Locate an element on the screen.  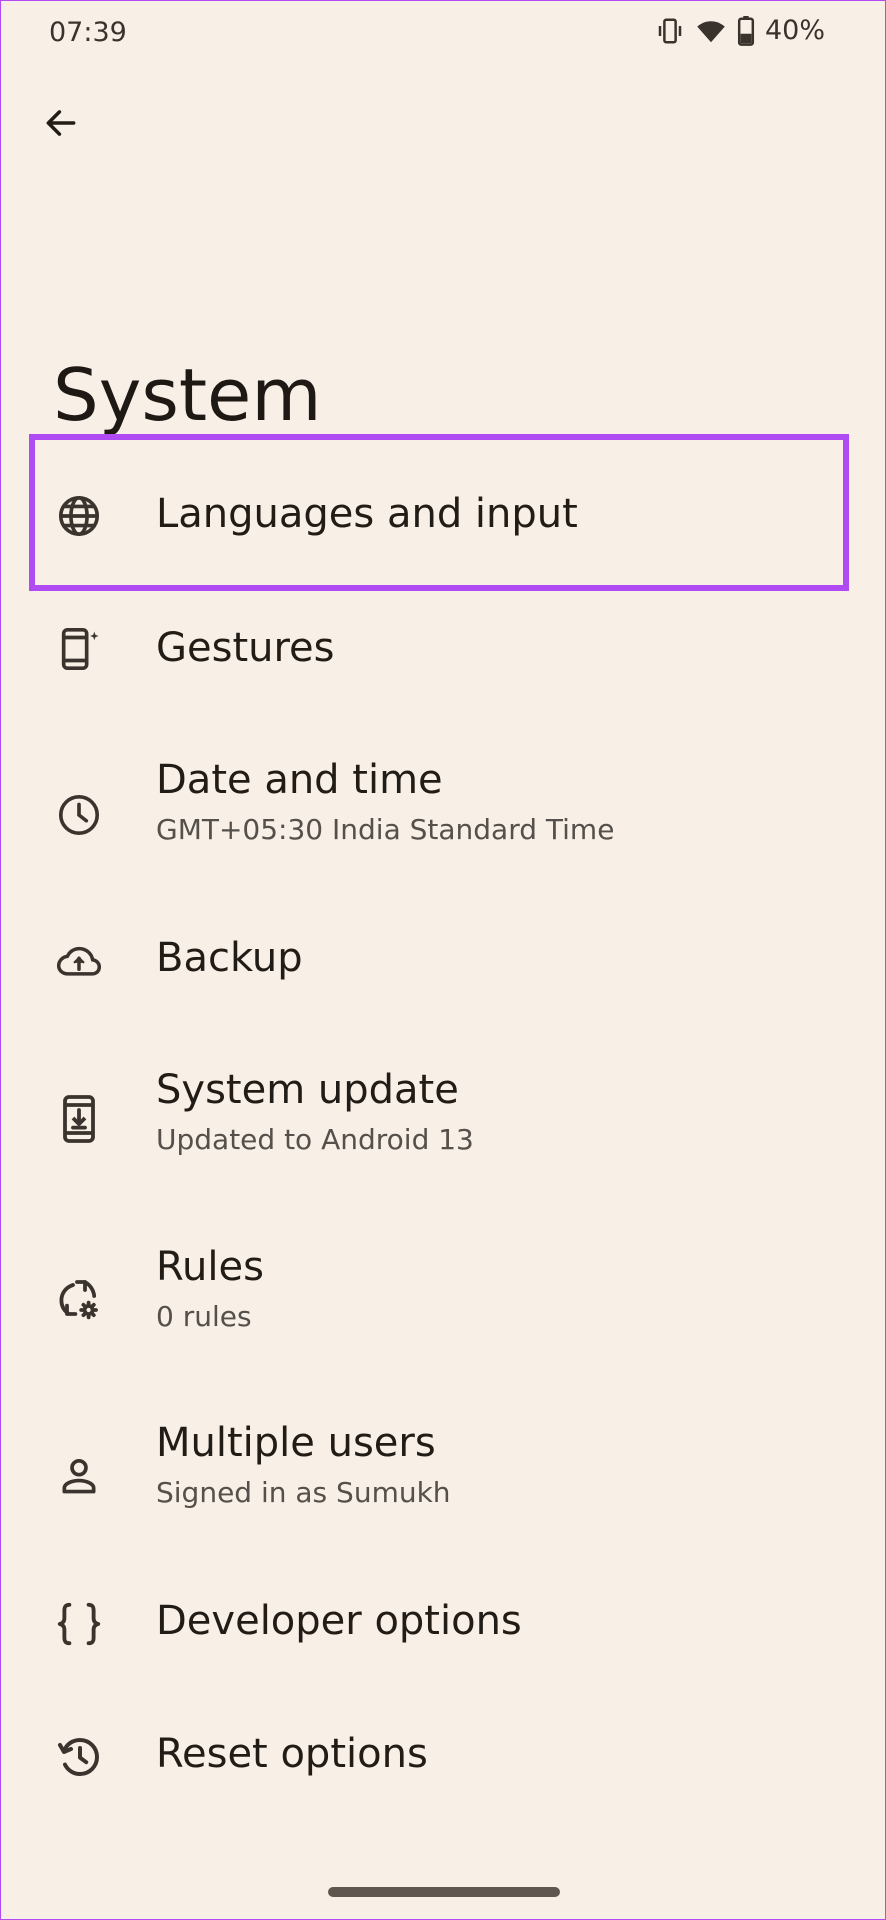
battery-icon is located at coordinates (746, 30).